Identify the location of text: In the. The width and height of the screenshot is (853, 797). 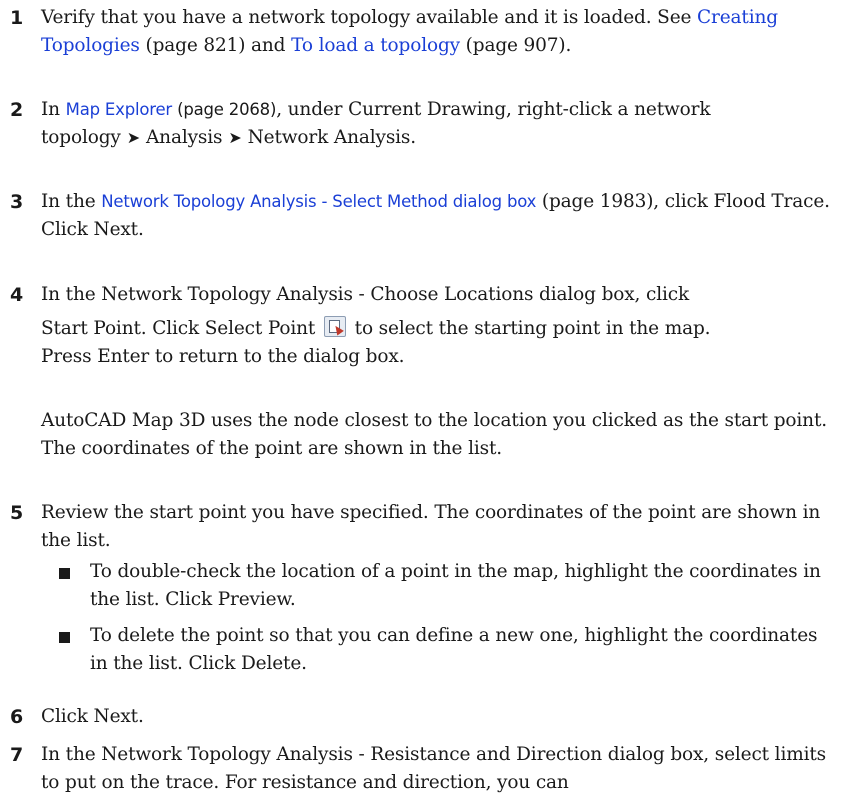
(71, 201).